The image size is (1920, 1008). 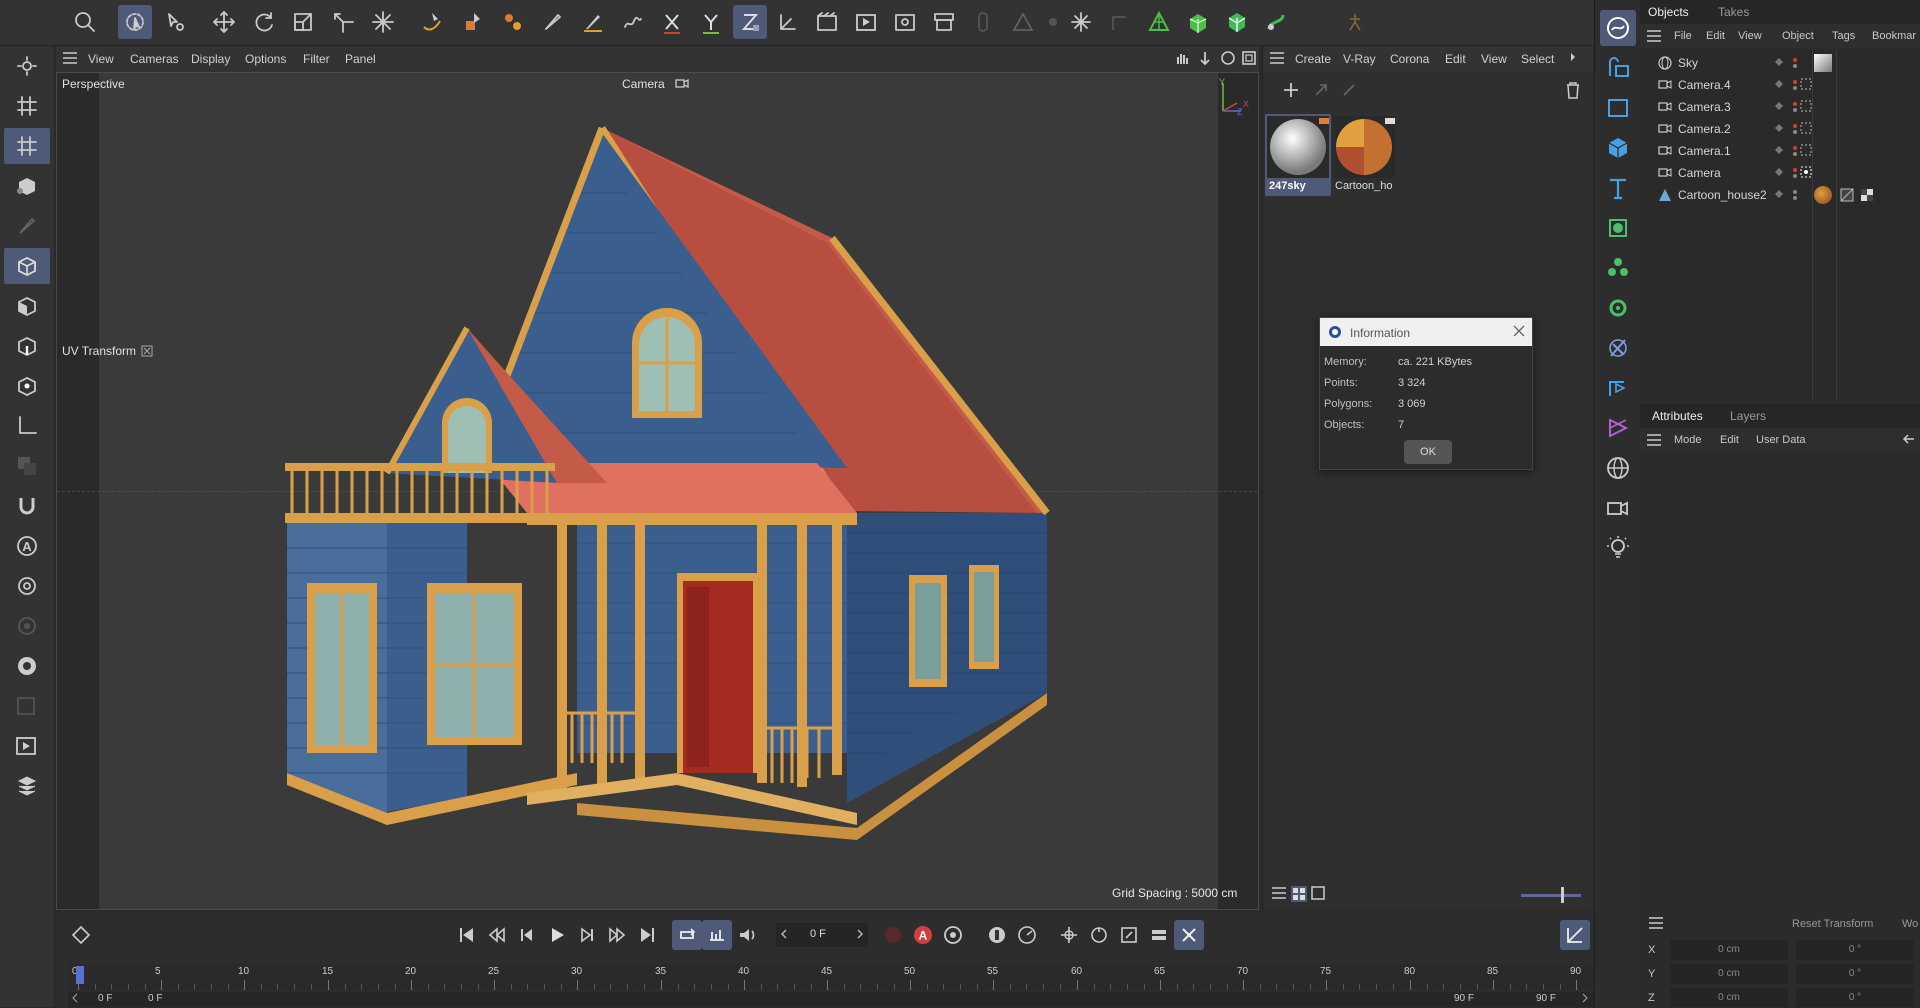 What do you see at coordinates (1750, 36) in the screenshot?
I see `obj-menu-view: View` at bounding box center [1750, 36].